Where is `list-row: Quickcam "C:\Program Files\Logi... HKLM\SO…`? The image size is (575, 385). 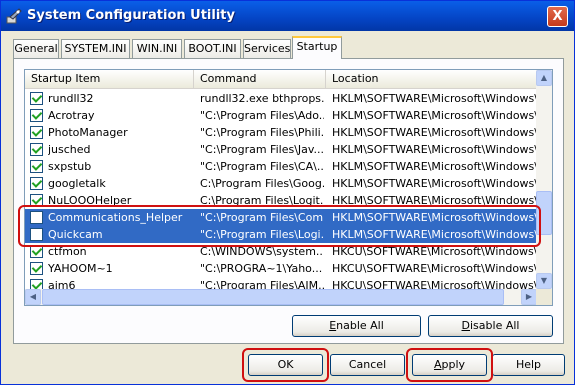 list-row: Quickcam "C:\Program Files\Logi... HKLM\SO… is located at coordinates (281, 234).